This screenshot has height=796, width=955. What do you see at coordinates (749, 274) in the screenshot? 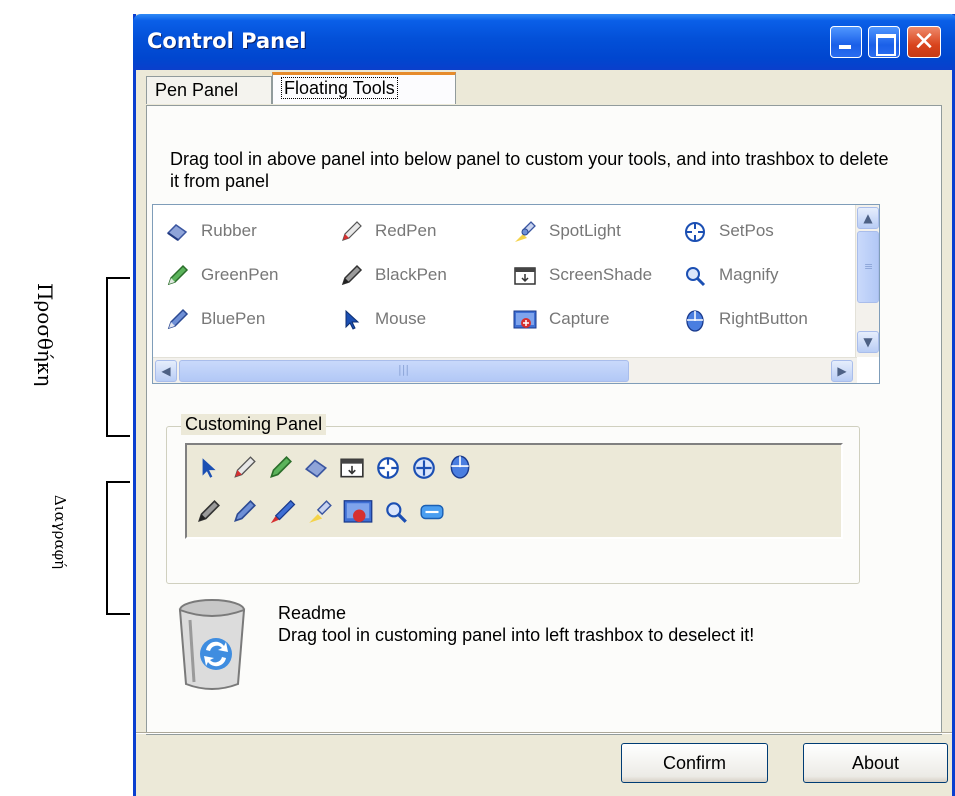
I see `tool-label: Magnify` at bounding box center [749, 274].